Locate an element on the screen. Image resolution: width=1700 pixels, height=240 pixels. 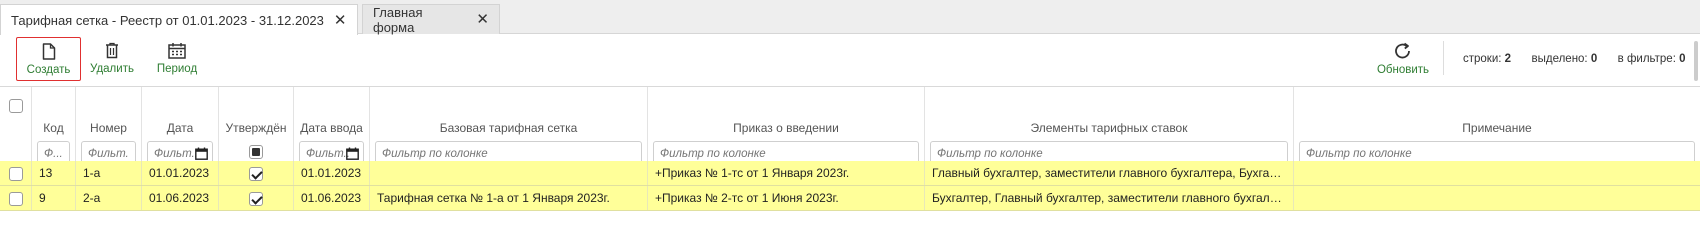
period-button: Период is located at coordinates (177, 59).